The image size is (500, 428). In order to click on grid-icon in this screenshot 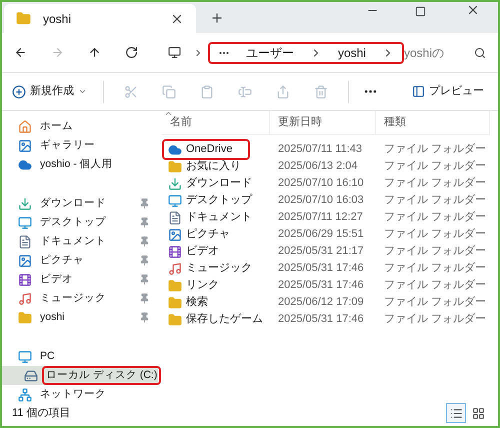, I will do `click(478, 413)`.